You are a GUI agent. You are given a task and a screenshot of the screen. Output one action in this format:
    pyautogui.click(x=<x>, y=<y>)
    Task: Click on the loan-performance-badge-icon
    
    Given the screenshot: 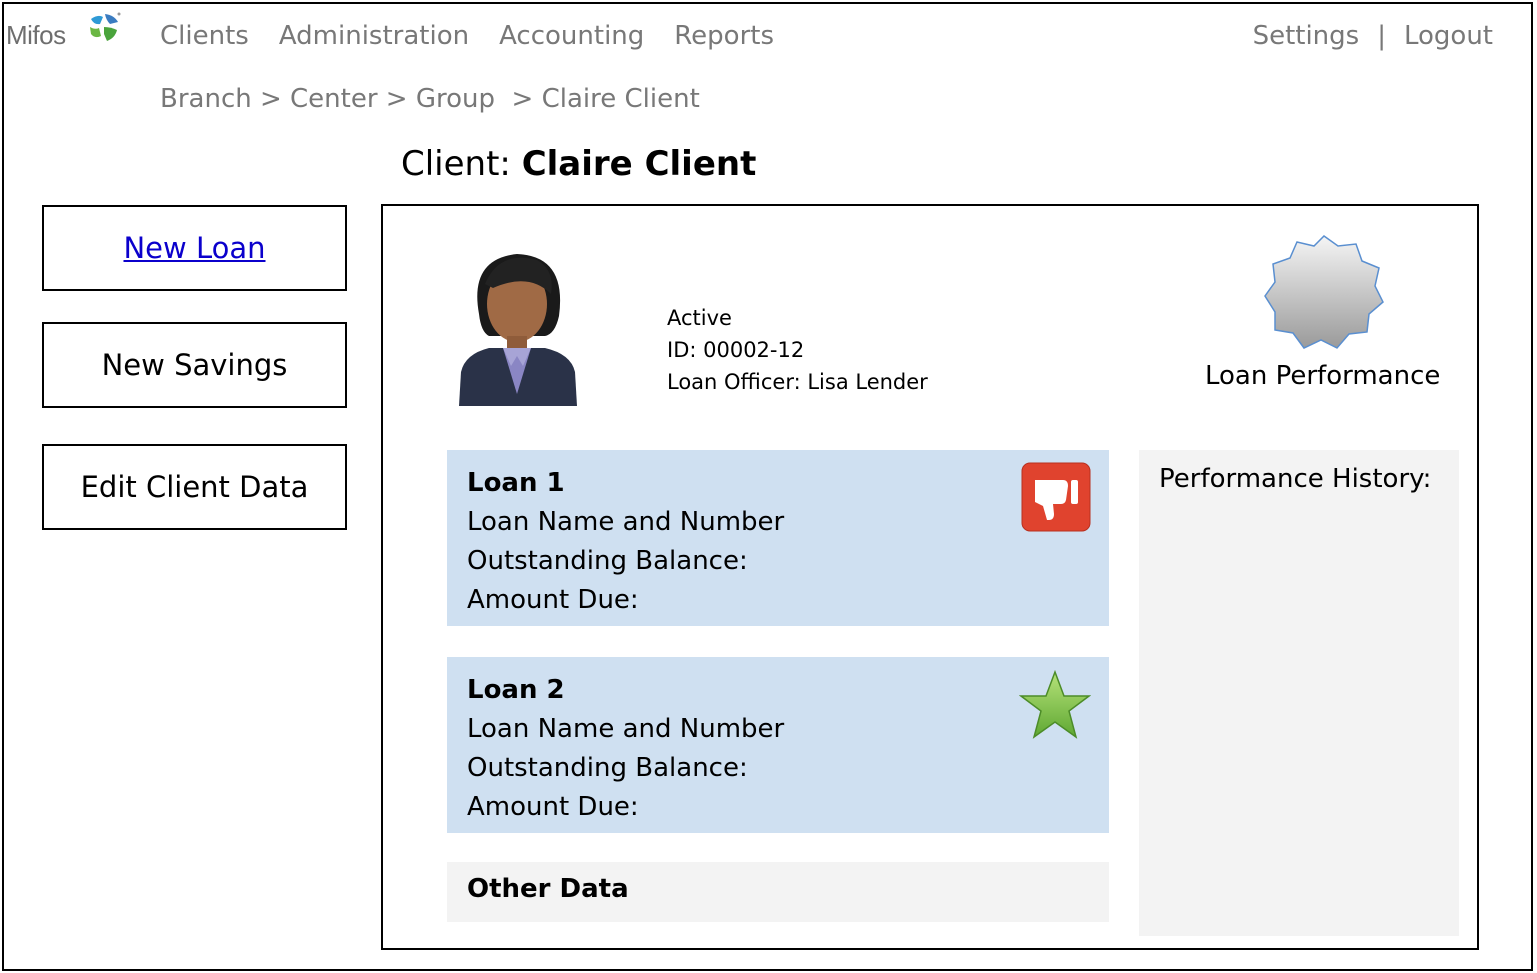 What is the action you would take?
    pyautogui.click(x=1324, y=292)
    